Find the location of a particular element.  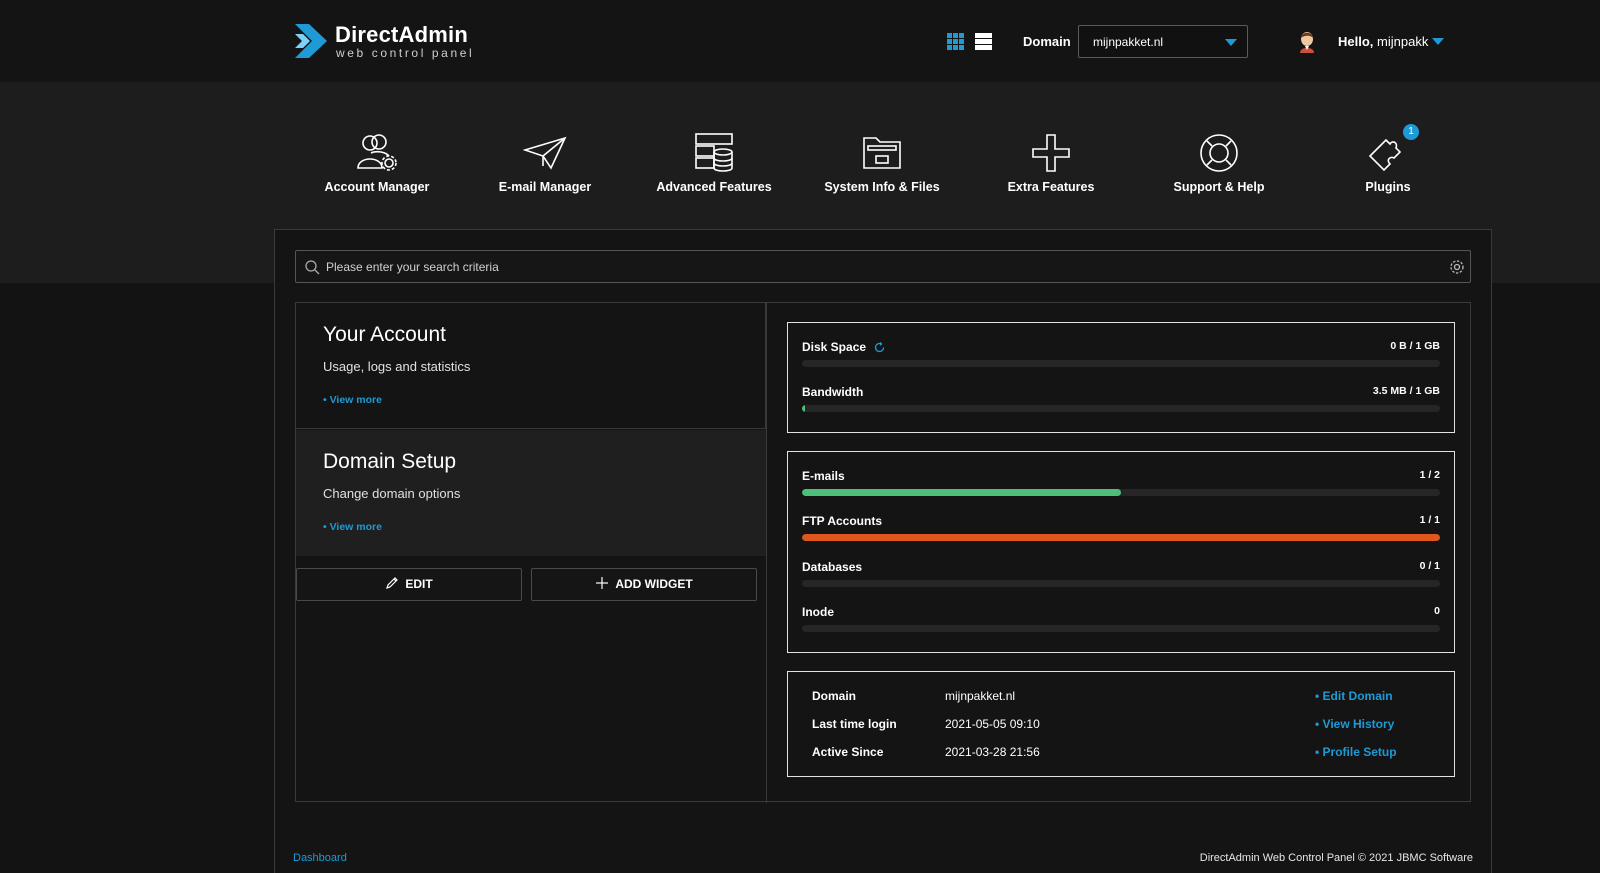

add-widget-button: ADD WIDGET is located at coordinates (644, 584).